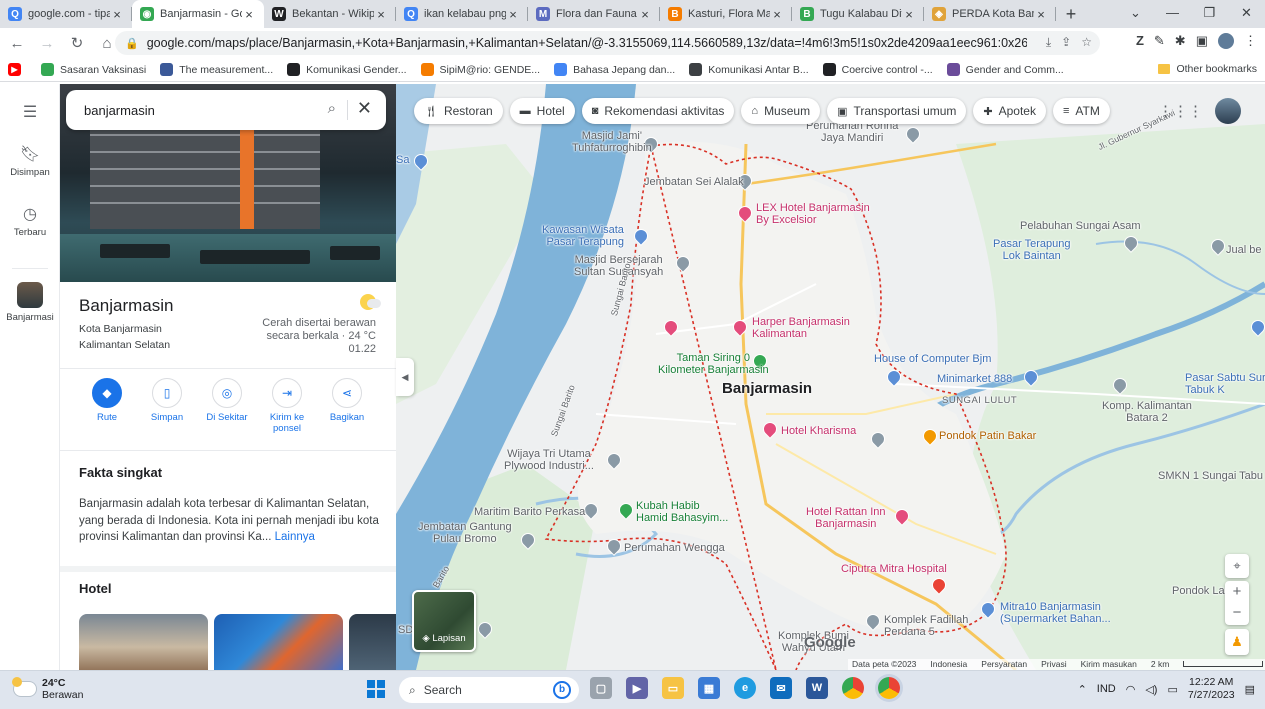  Describe the element at coordinates (1237, 566) in the screenshot. I see `my-location-button: ⌖` at that location.